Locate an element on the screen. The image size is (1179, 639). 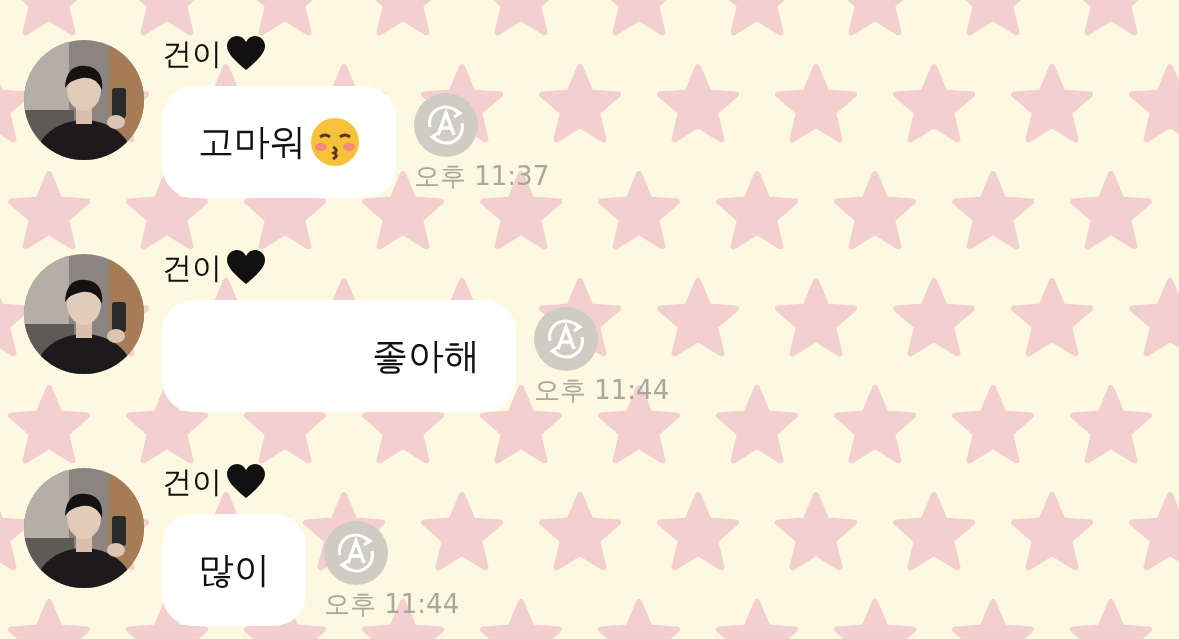
kissing-face-icon is located at coordinates (335, 142).